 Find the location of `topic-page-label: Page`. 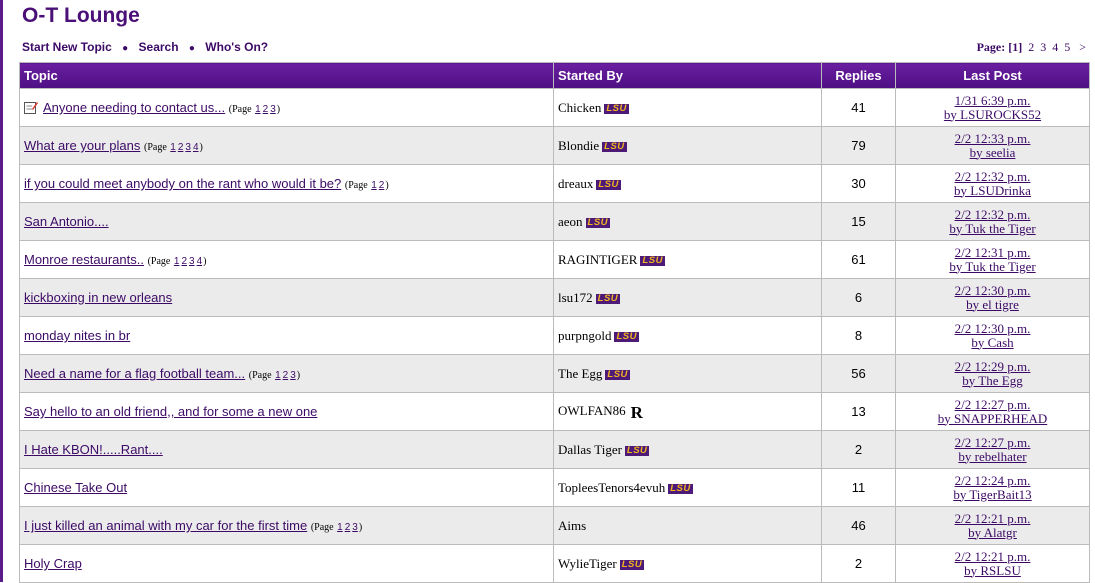

topic-page-label: Page is located at coordinates (358, 185).